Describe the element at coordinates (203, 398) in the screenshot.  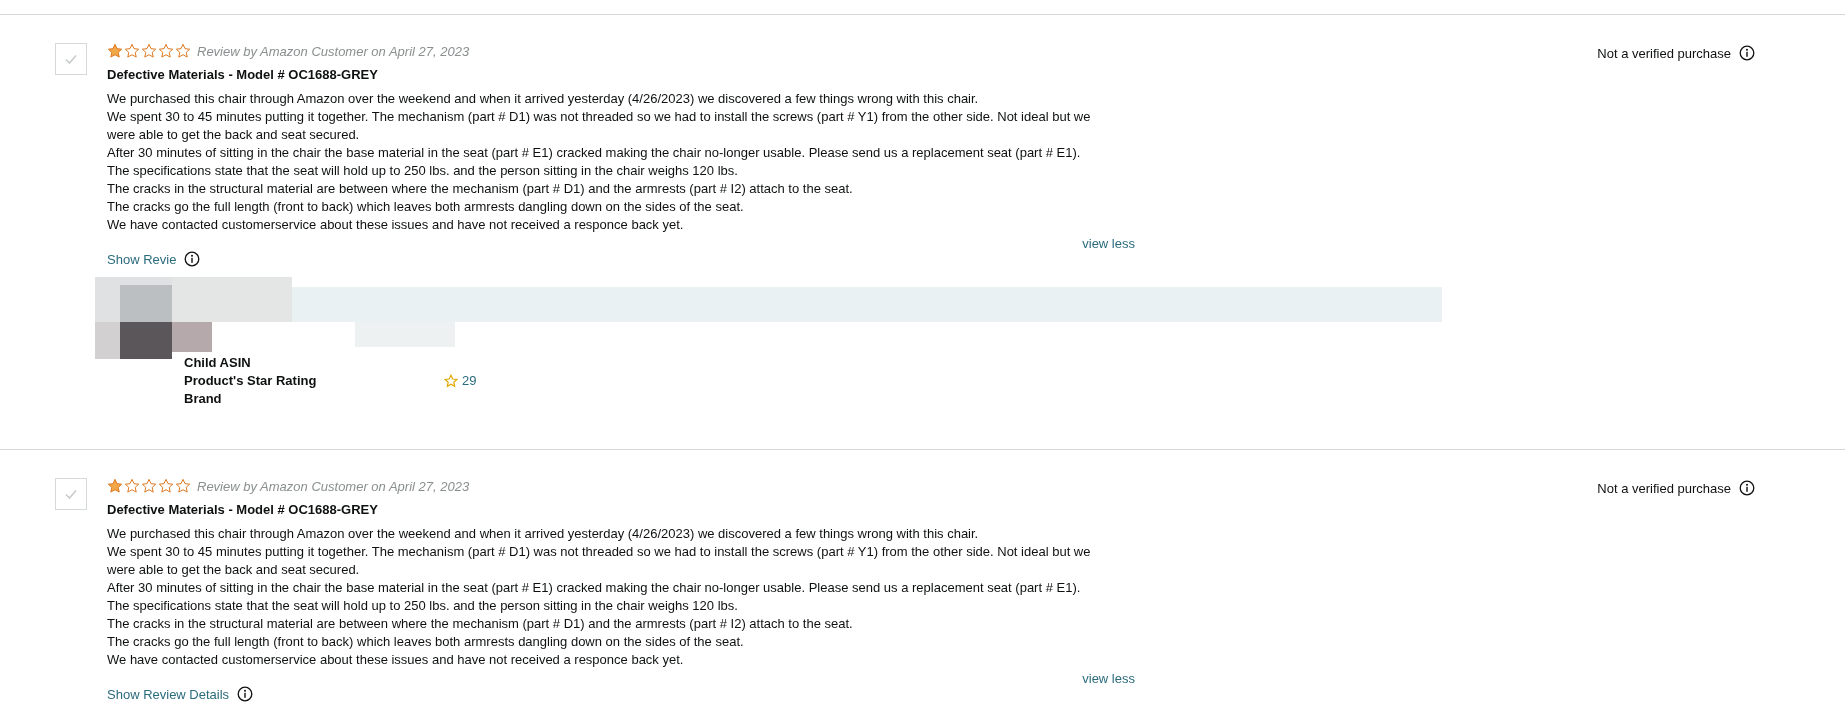
I see `detail-label: Brand` at that location.